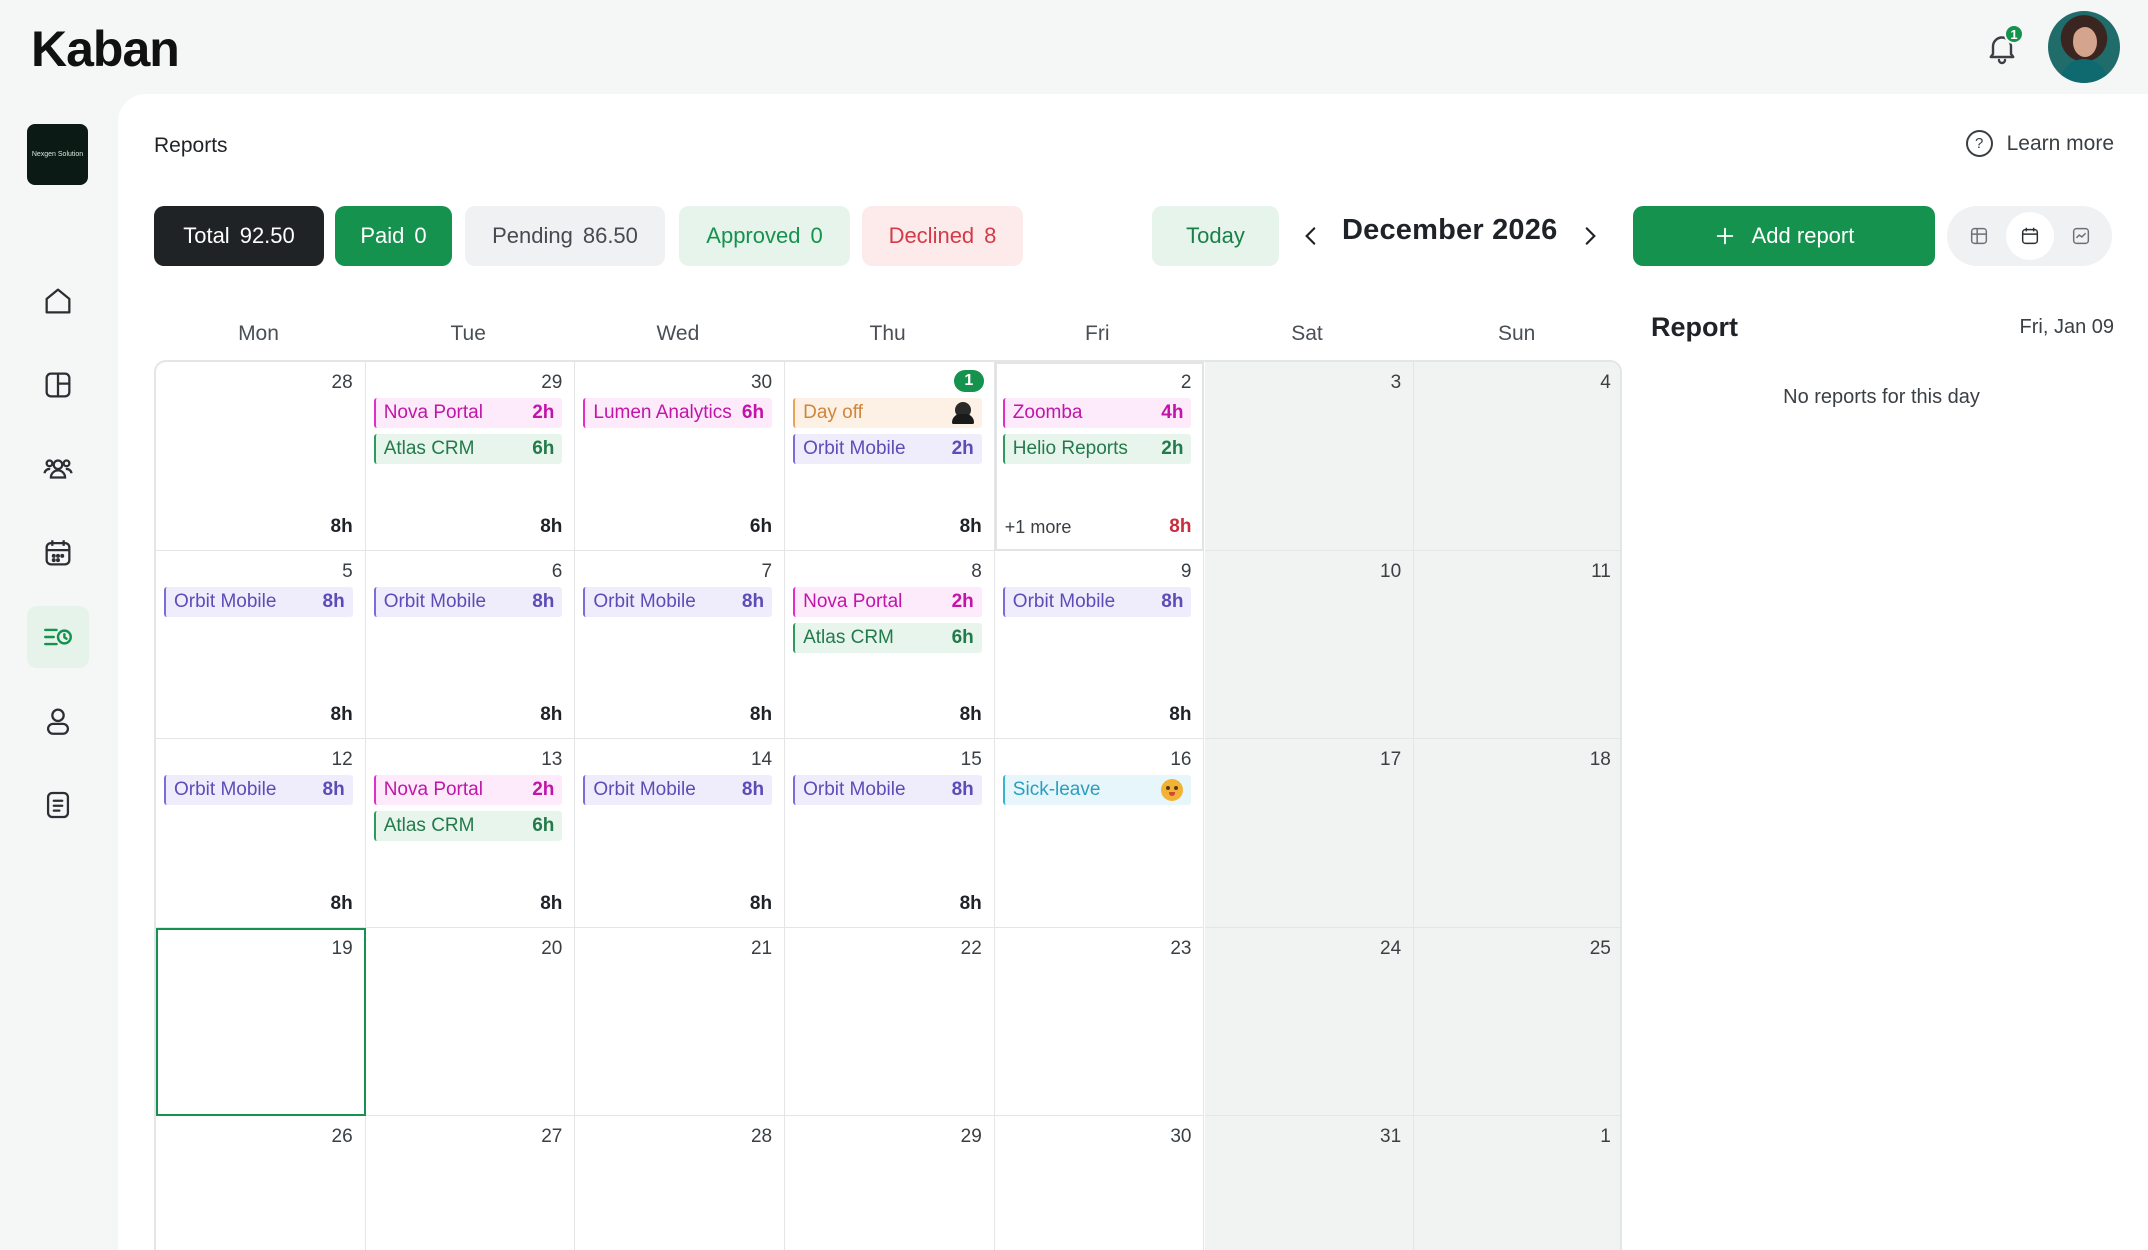 This screenshot has height=1250, width=2148. I want to click on table-view-button, so click(1979, 236).